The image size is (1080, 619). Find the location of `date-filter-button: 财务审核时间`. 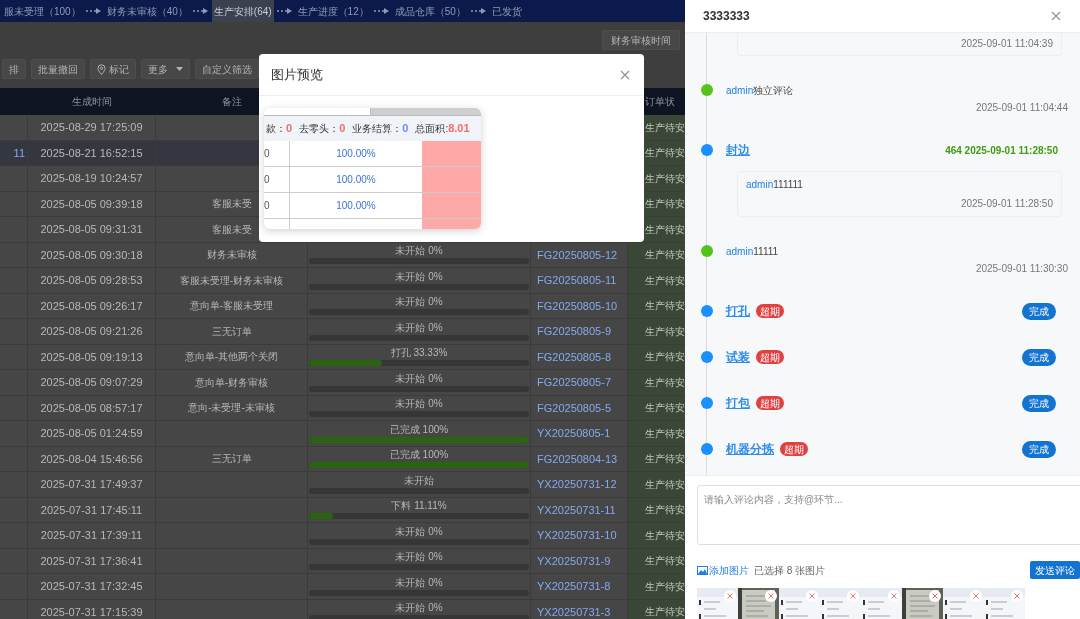

date-filter-button: 财务审核时间 is located at coordinates (641, 40).